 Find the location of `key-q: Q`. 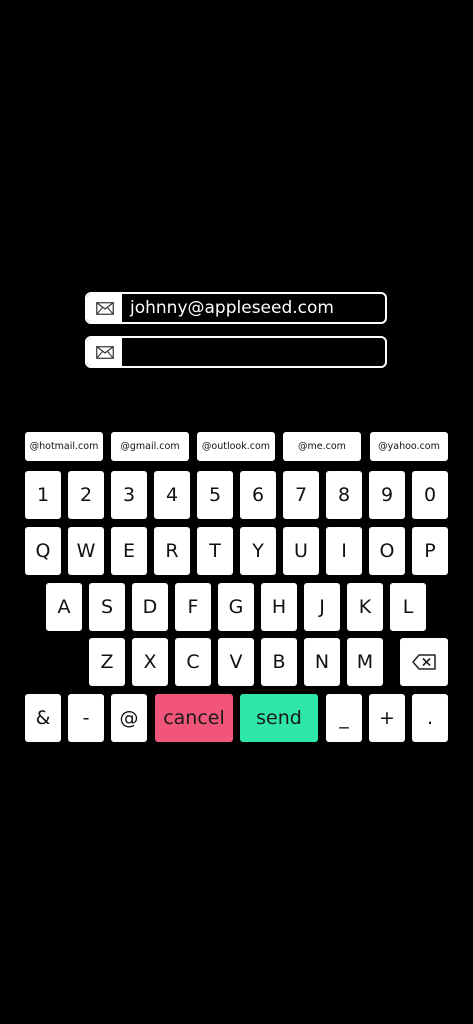

key-q: Q is located at coordinates (43, 551).